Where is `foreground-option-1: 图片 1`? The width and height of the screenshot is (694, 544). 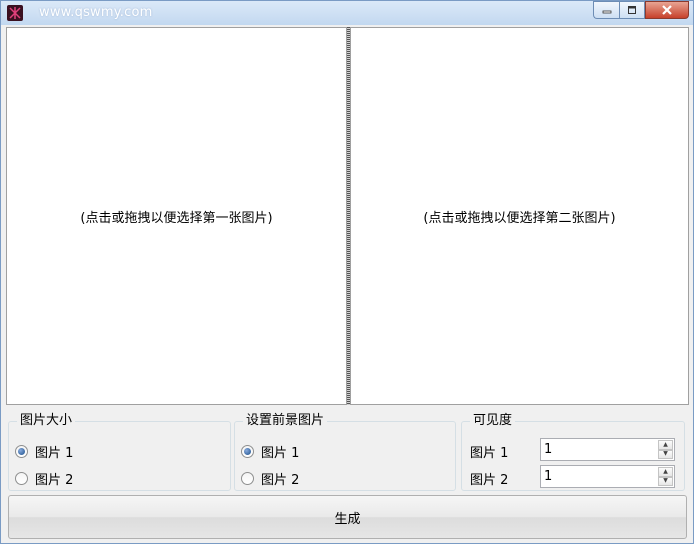 foreground-option-1: 图片 1 is located at coordinates (270, 451).